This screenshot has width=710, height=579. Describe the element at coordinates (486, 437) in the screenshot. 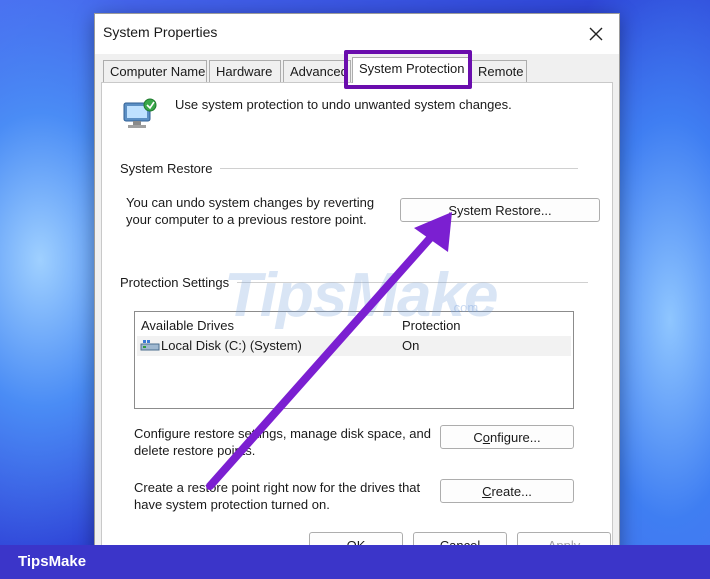

I see `access-key: o` at that location.